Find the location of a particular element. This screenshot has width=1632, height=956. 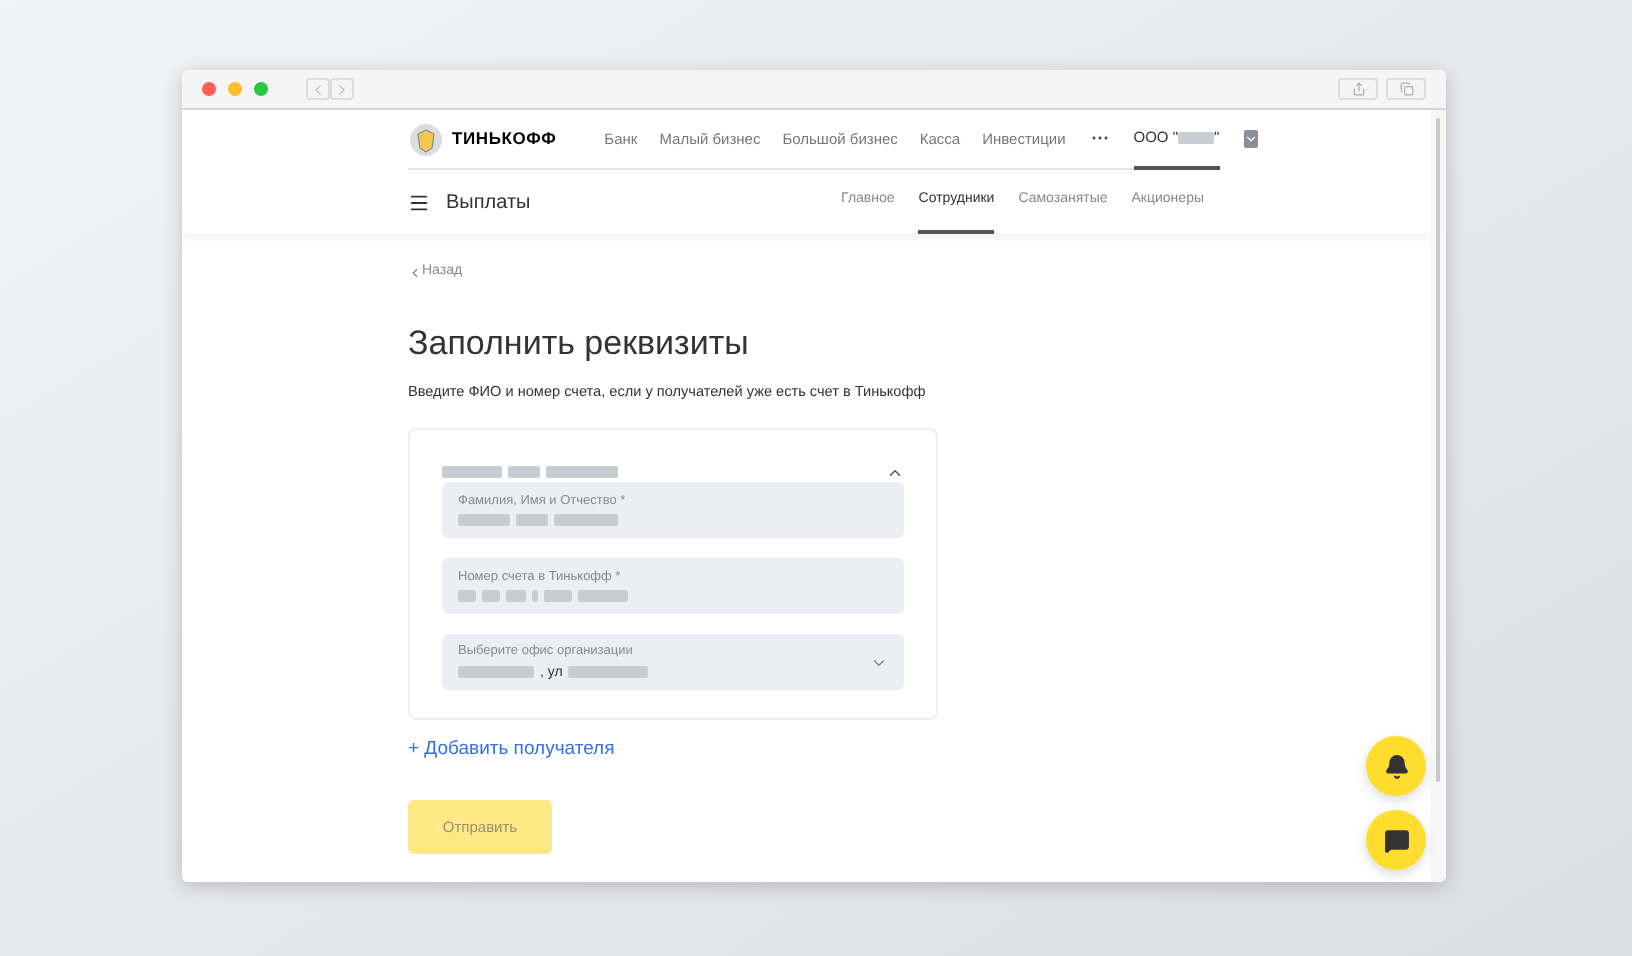

menu-icon is located at coordinates (419, 202).